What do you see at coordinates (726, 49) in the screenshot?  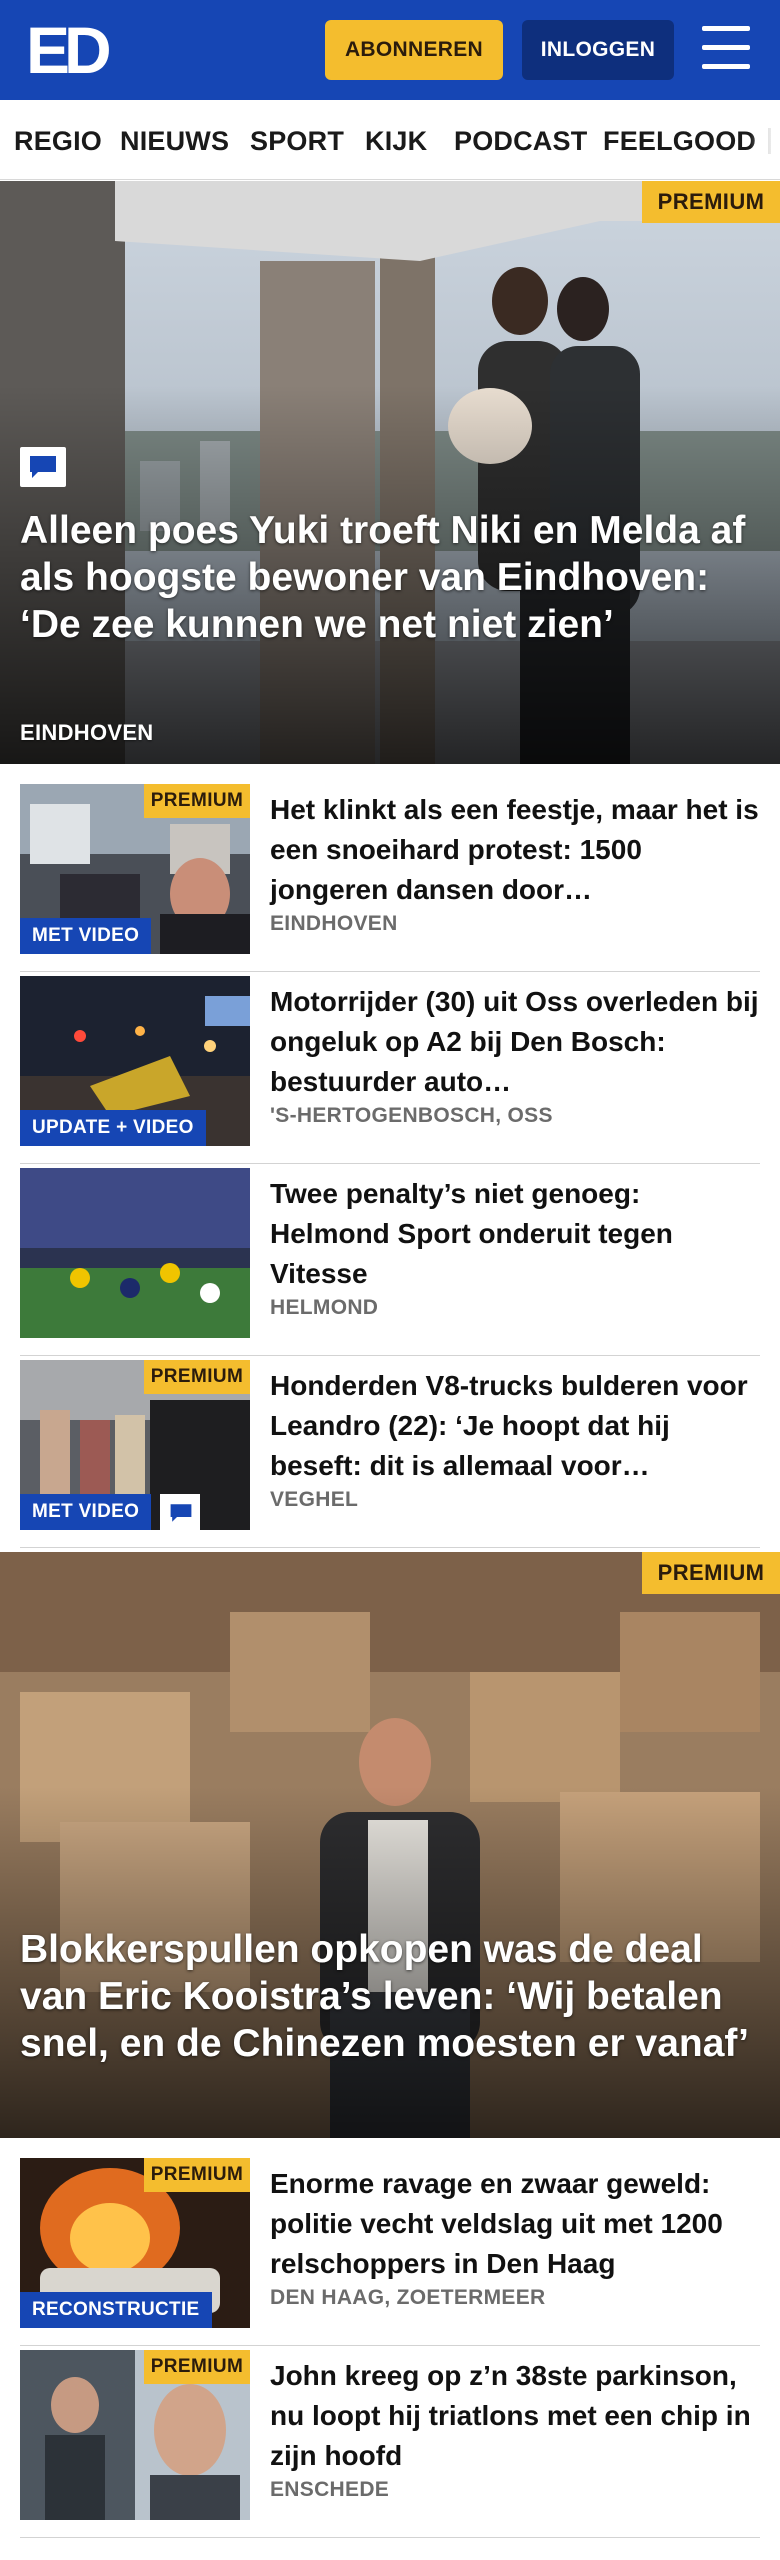 I see `hamburger-menu-icon` at bounding box center [726, 49].